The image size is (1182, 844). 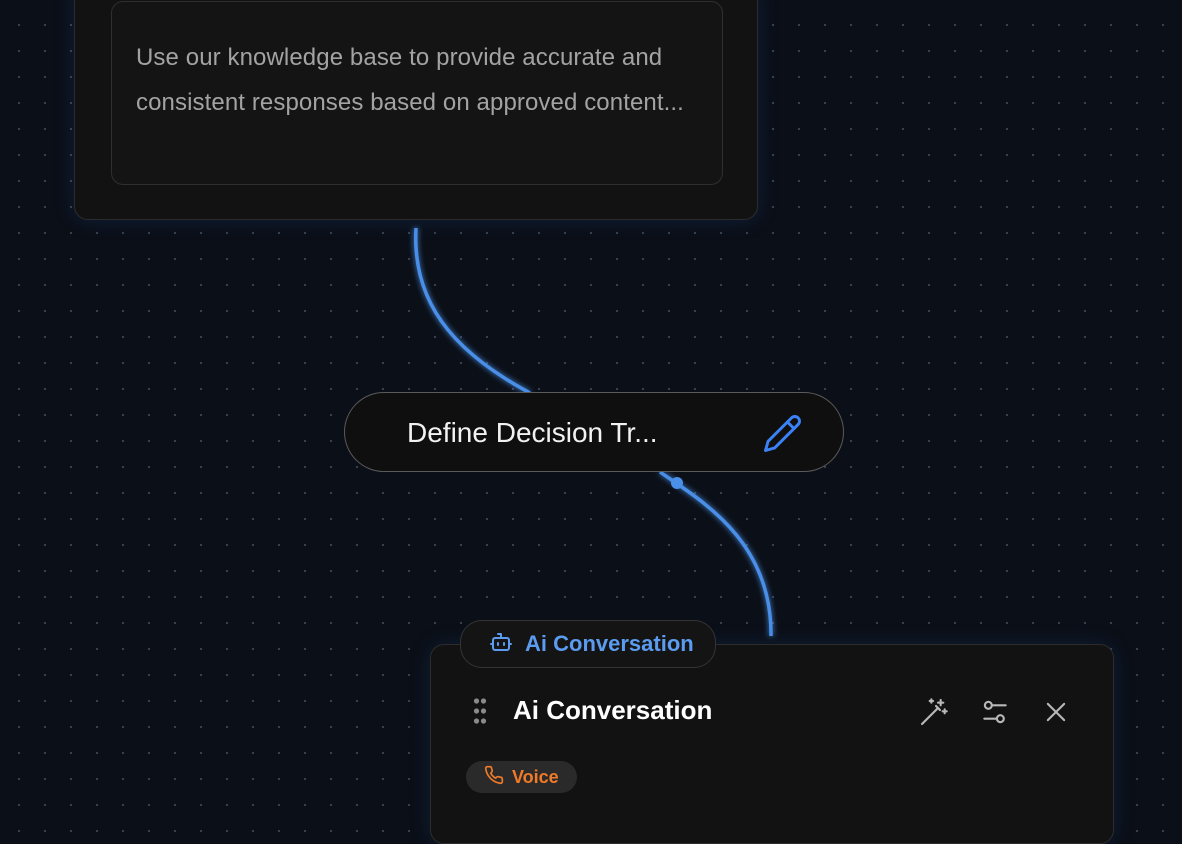 I want to click on phone-icon, so click(x=494, y=777).